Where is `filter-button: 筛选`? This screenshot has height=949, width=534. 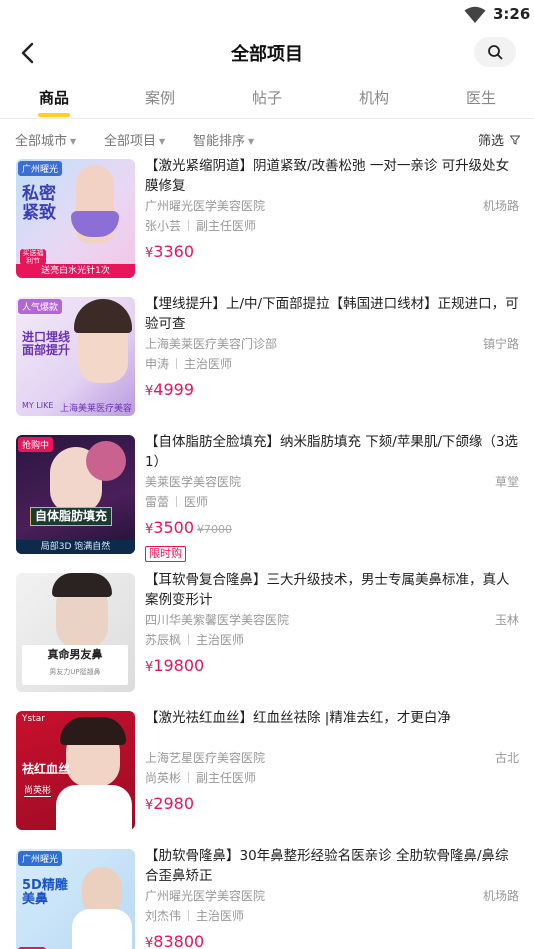
filter-button: 筛选 is located at coordinates (499, 139).